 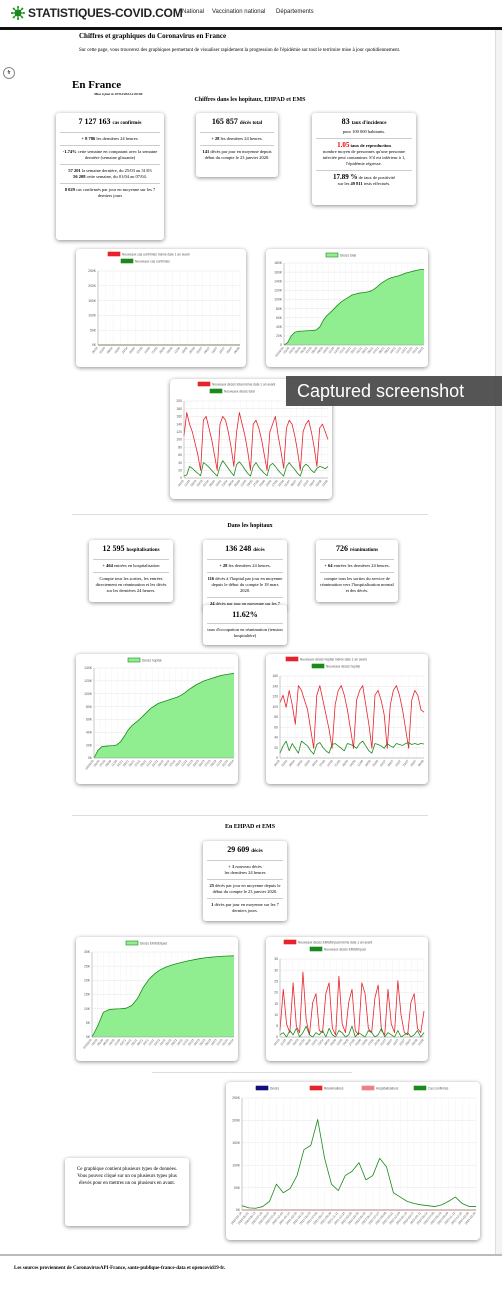 What do you see at coordinates (117, 138) in the screenshot?
I see `cases-new-text: les dernières 24 heures.` at bounding box center [117, 138].